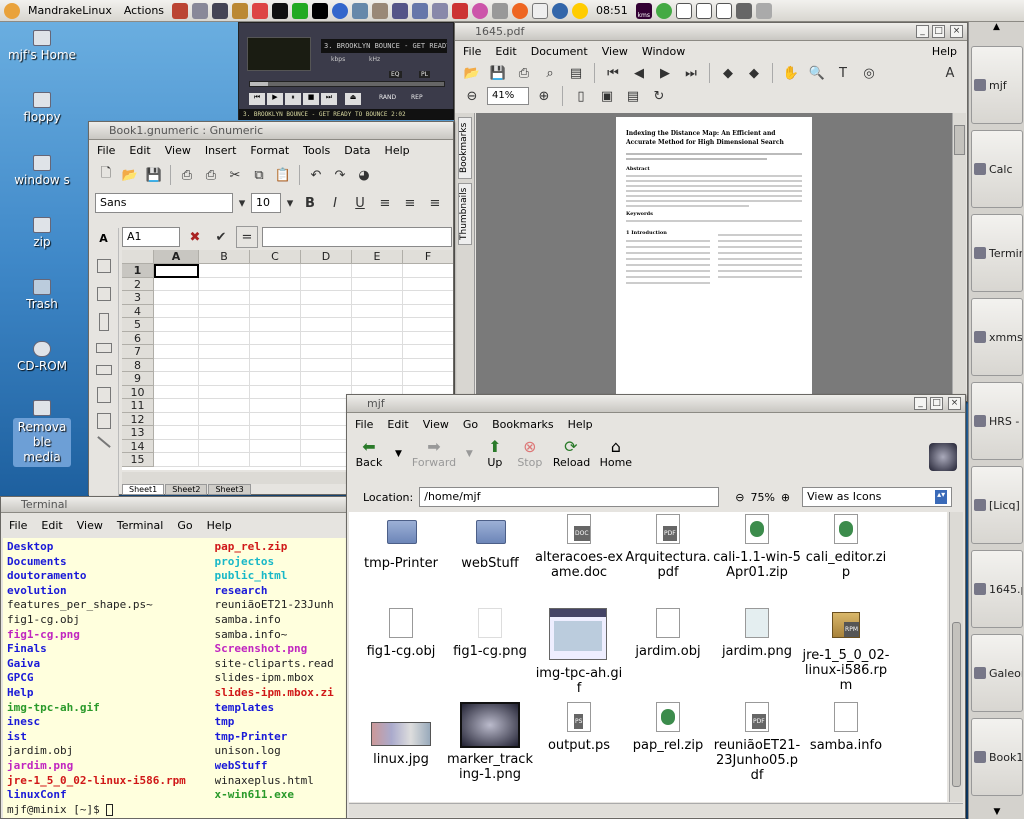 This screenshot has height=819, width=1024. What do you see at coordinates (42, 295) in the screenshot?
I see `desktop-icon-trash: Trash` at bounding box center [42, 295].